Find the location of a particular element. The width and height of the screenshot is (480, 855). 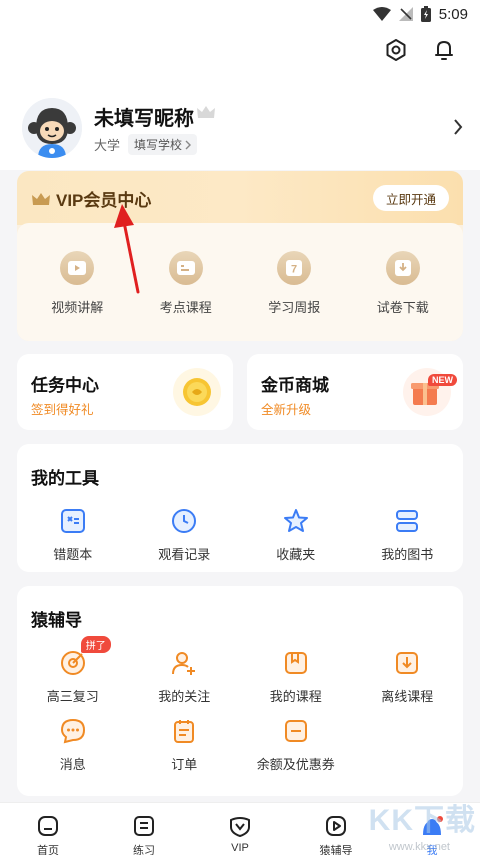

item-label: 消息 is located at coordinates (72, 764).